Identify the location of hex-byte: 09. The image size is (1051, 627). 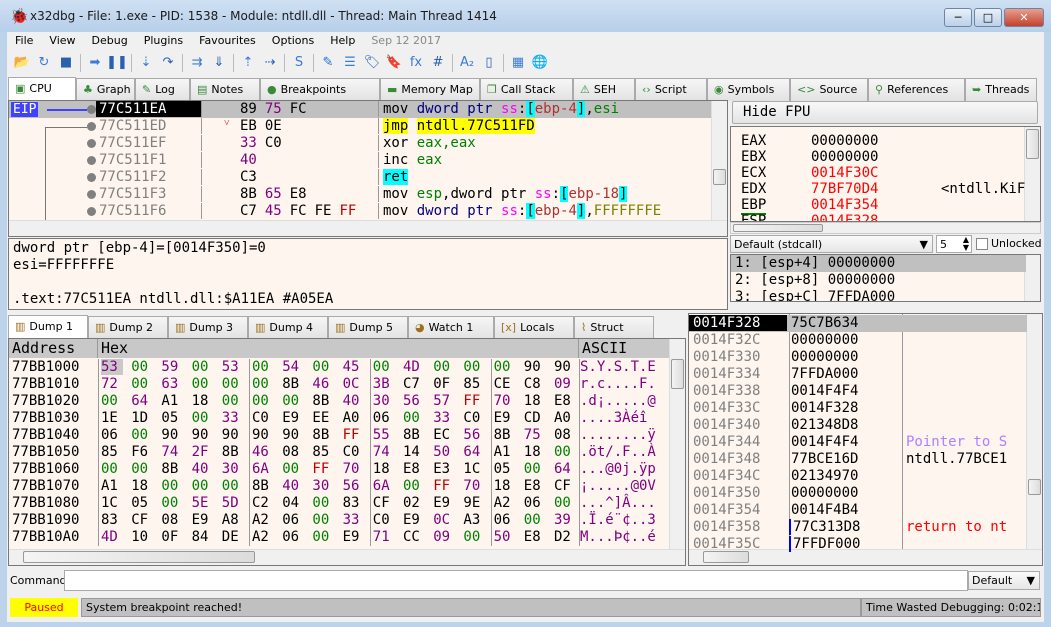
(444, 537).